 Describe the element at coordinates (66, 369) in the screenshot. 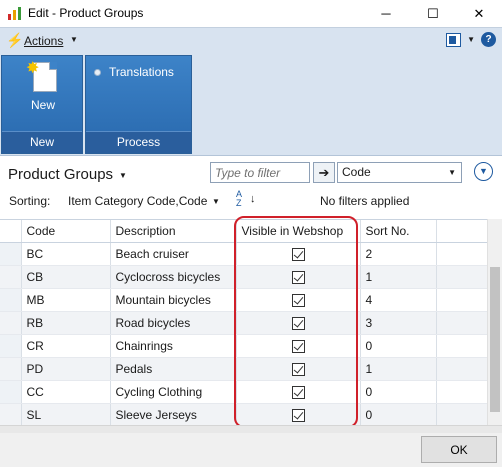

I see `cell-code: PD` at that location.